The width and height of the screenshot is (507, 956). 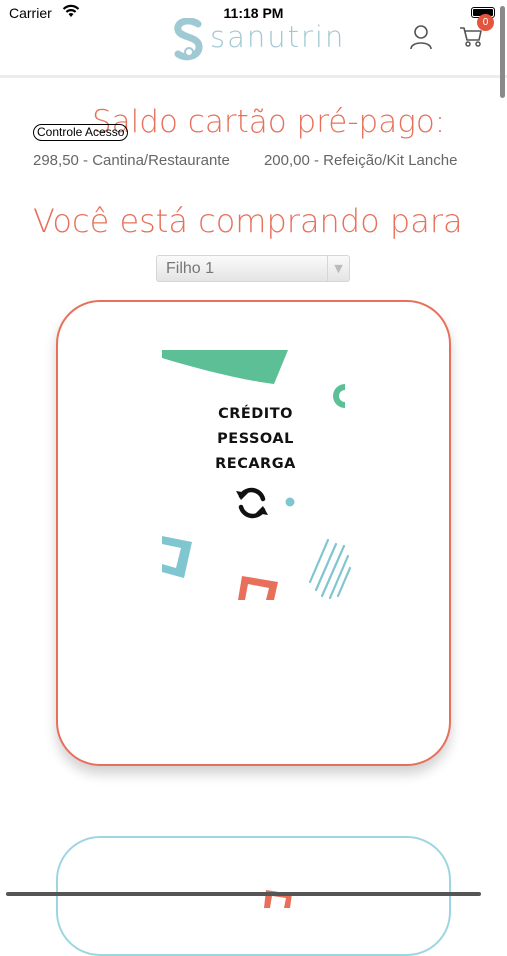 What do you see at coordinates (248, 221) in the screenshot?
I see `purchase-heading: Você está comprando para` at bounding box center [248, 221].